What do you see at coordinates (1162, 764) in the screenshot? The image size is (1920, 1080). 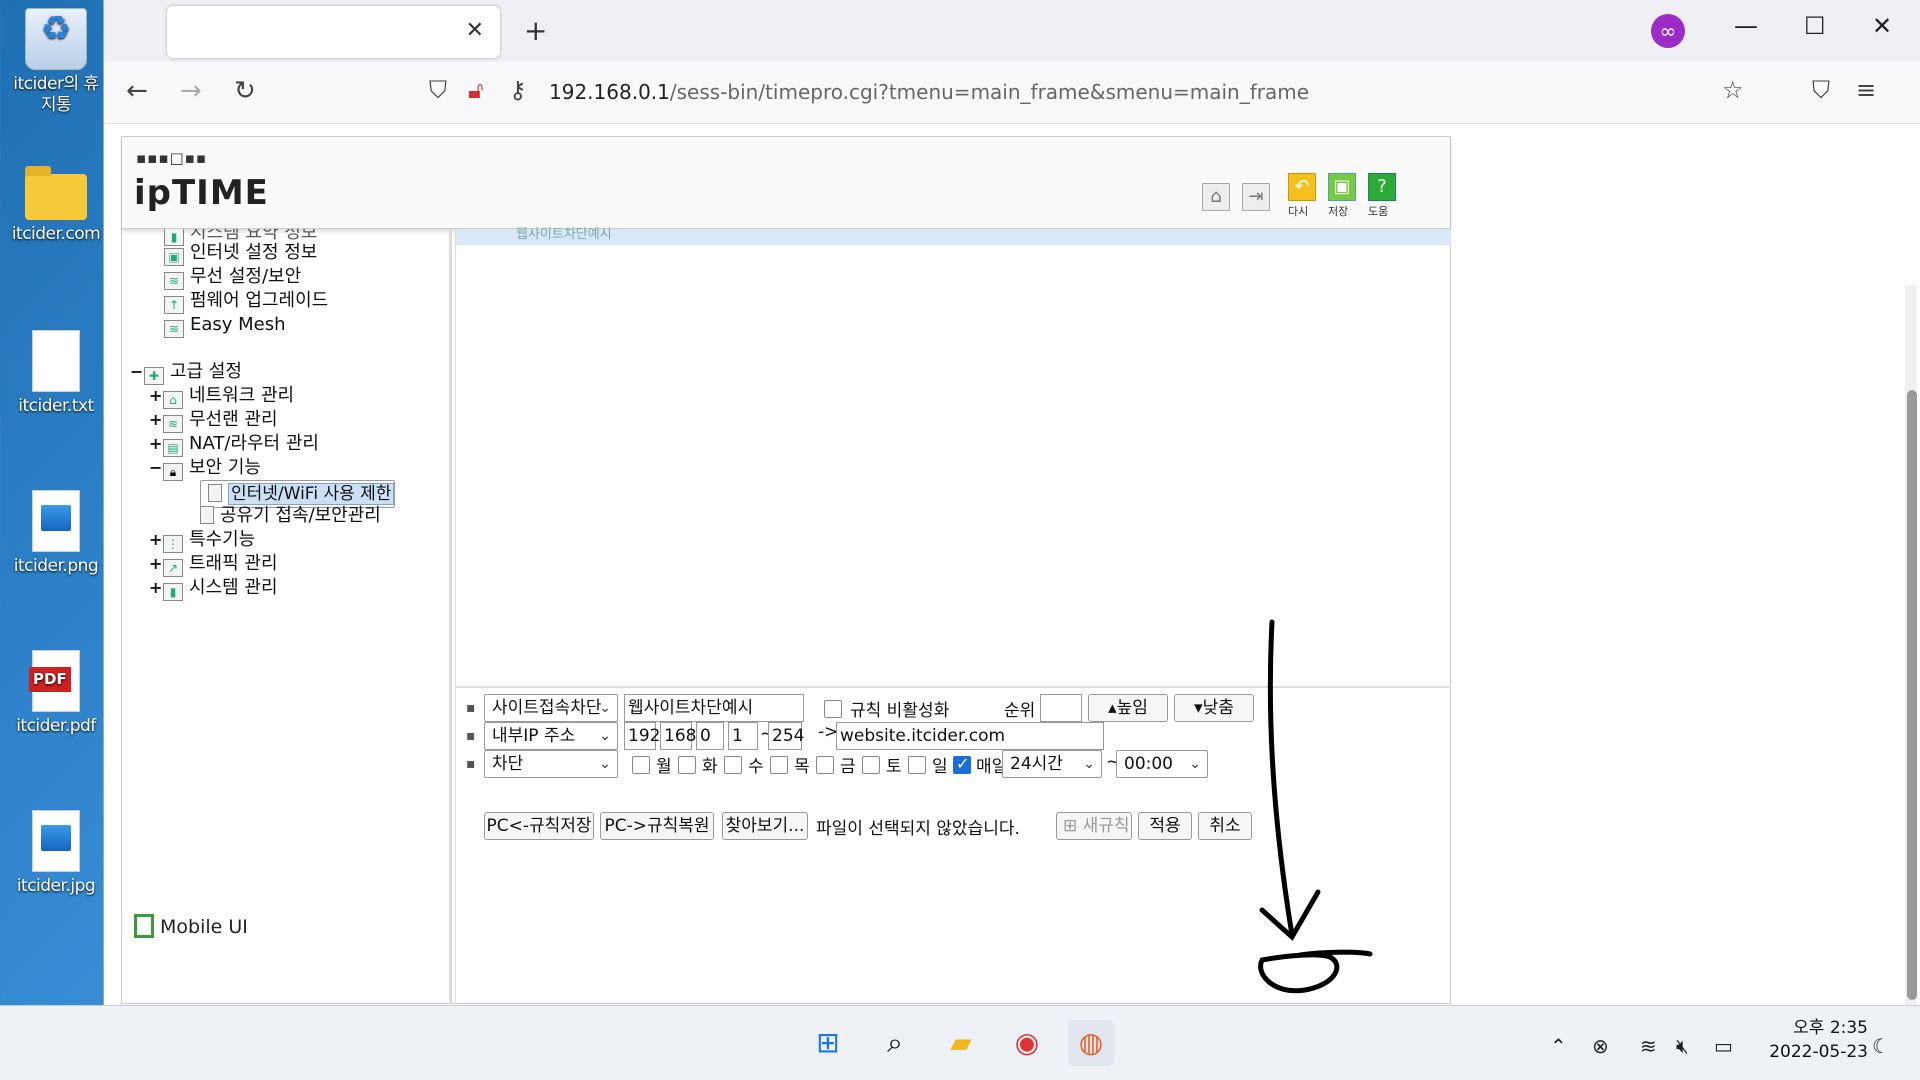 I see `time-select: 00:00 ⌄` at bounding box center [1162, 764].